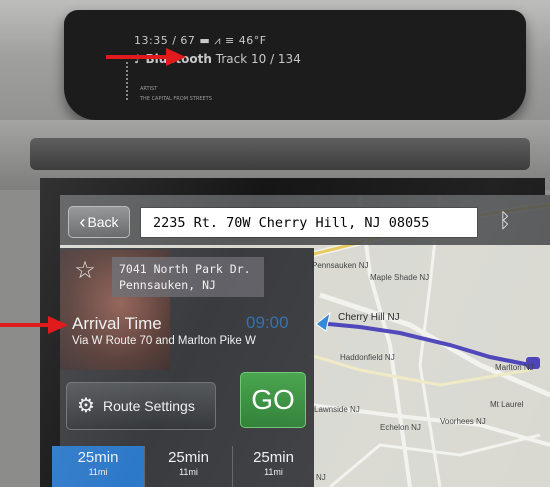 This screenshot has width=550, height=487. I want to click on map-label: Haddonfield NJ, so click(367, 357).